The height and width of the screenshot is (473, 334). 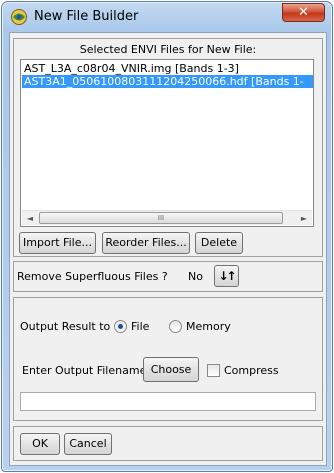 I want to click on output-memory-radio, so click(x=175, y=326).